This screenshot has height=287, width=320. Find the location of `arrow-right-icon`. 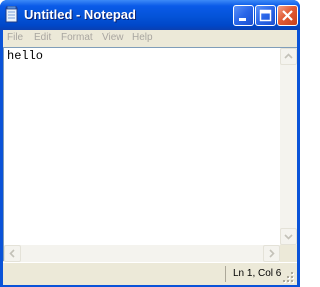

arrow-right-icon is located at coordinates (272, 253).